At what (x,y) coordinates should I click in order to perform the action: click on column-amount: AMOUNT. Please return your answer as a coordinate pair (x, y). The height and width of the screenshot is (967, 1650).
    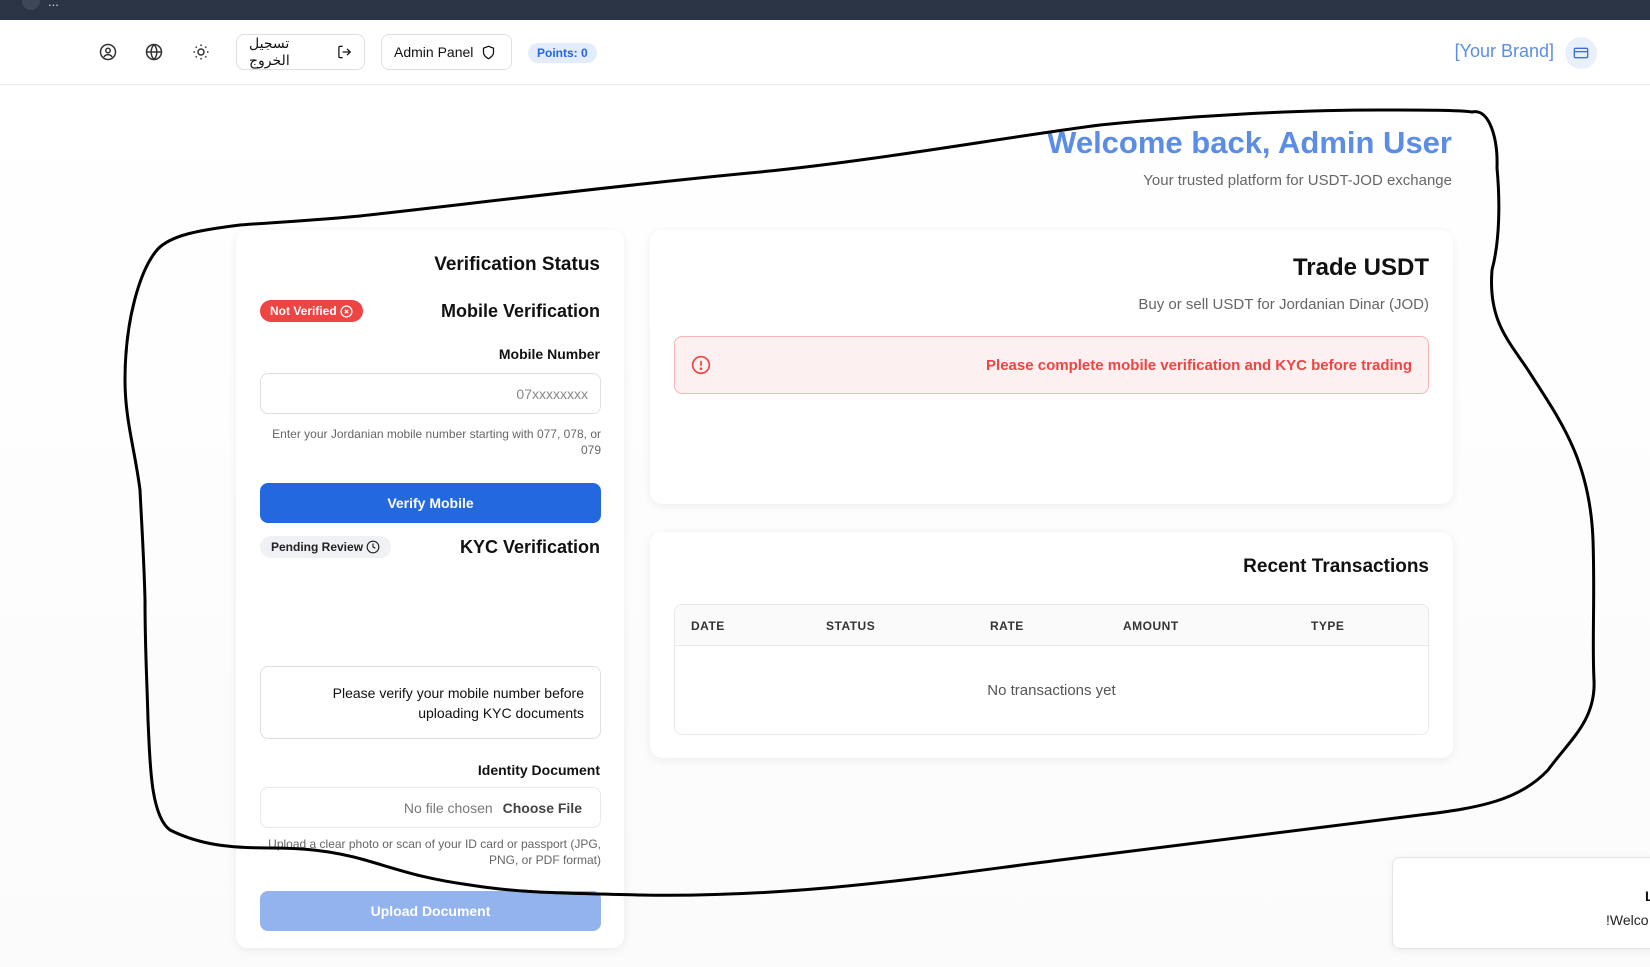
    Looking at the image, I should click on (1151, 626).